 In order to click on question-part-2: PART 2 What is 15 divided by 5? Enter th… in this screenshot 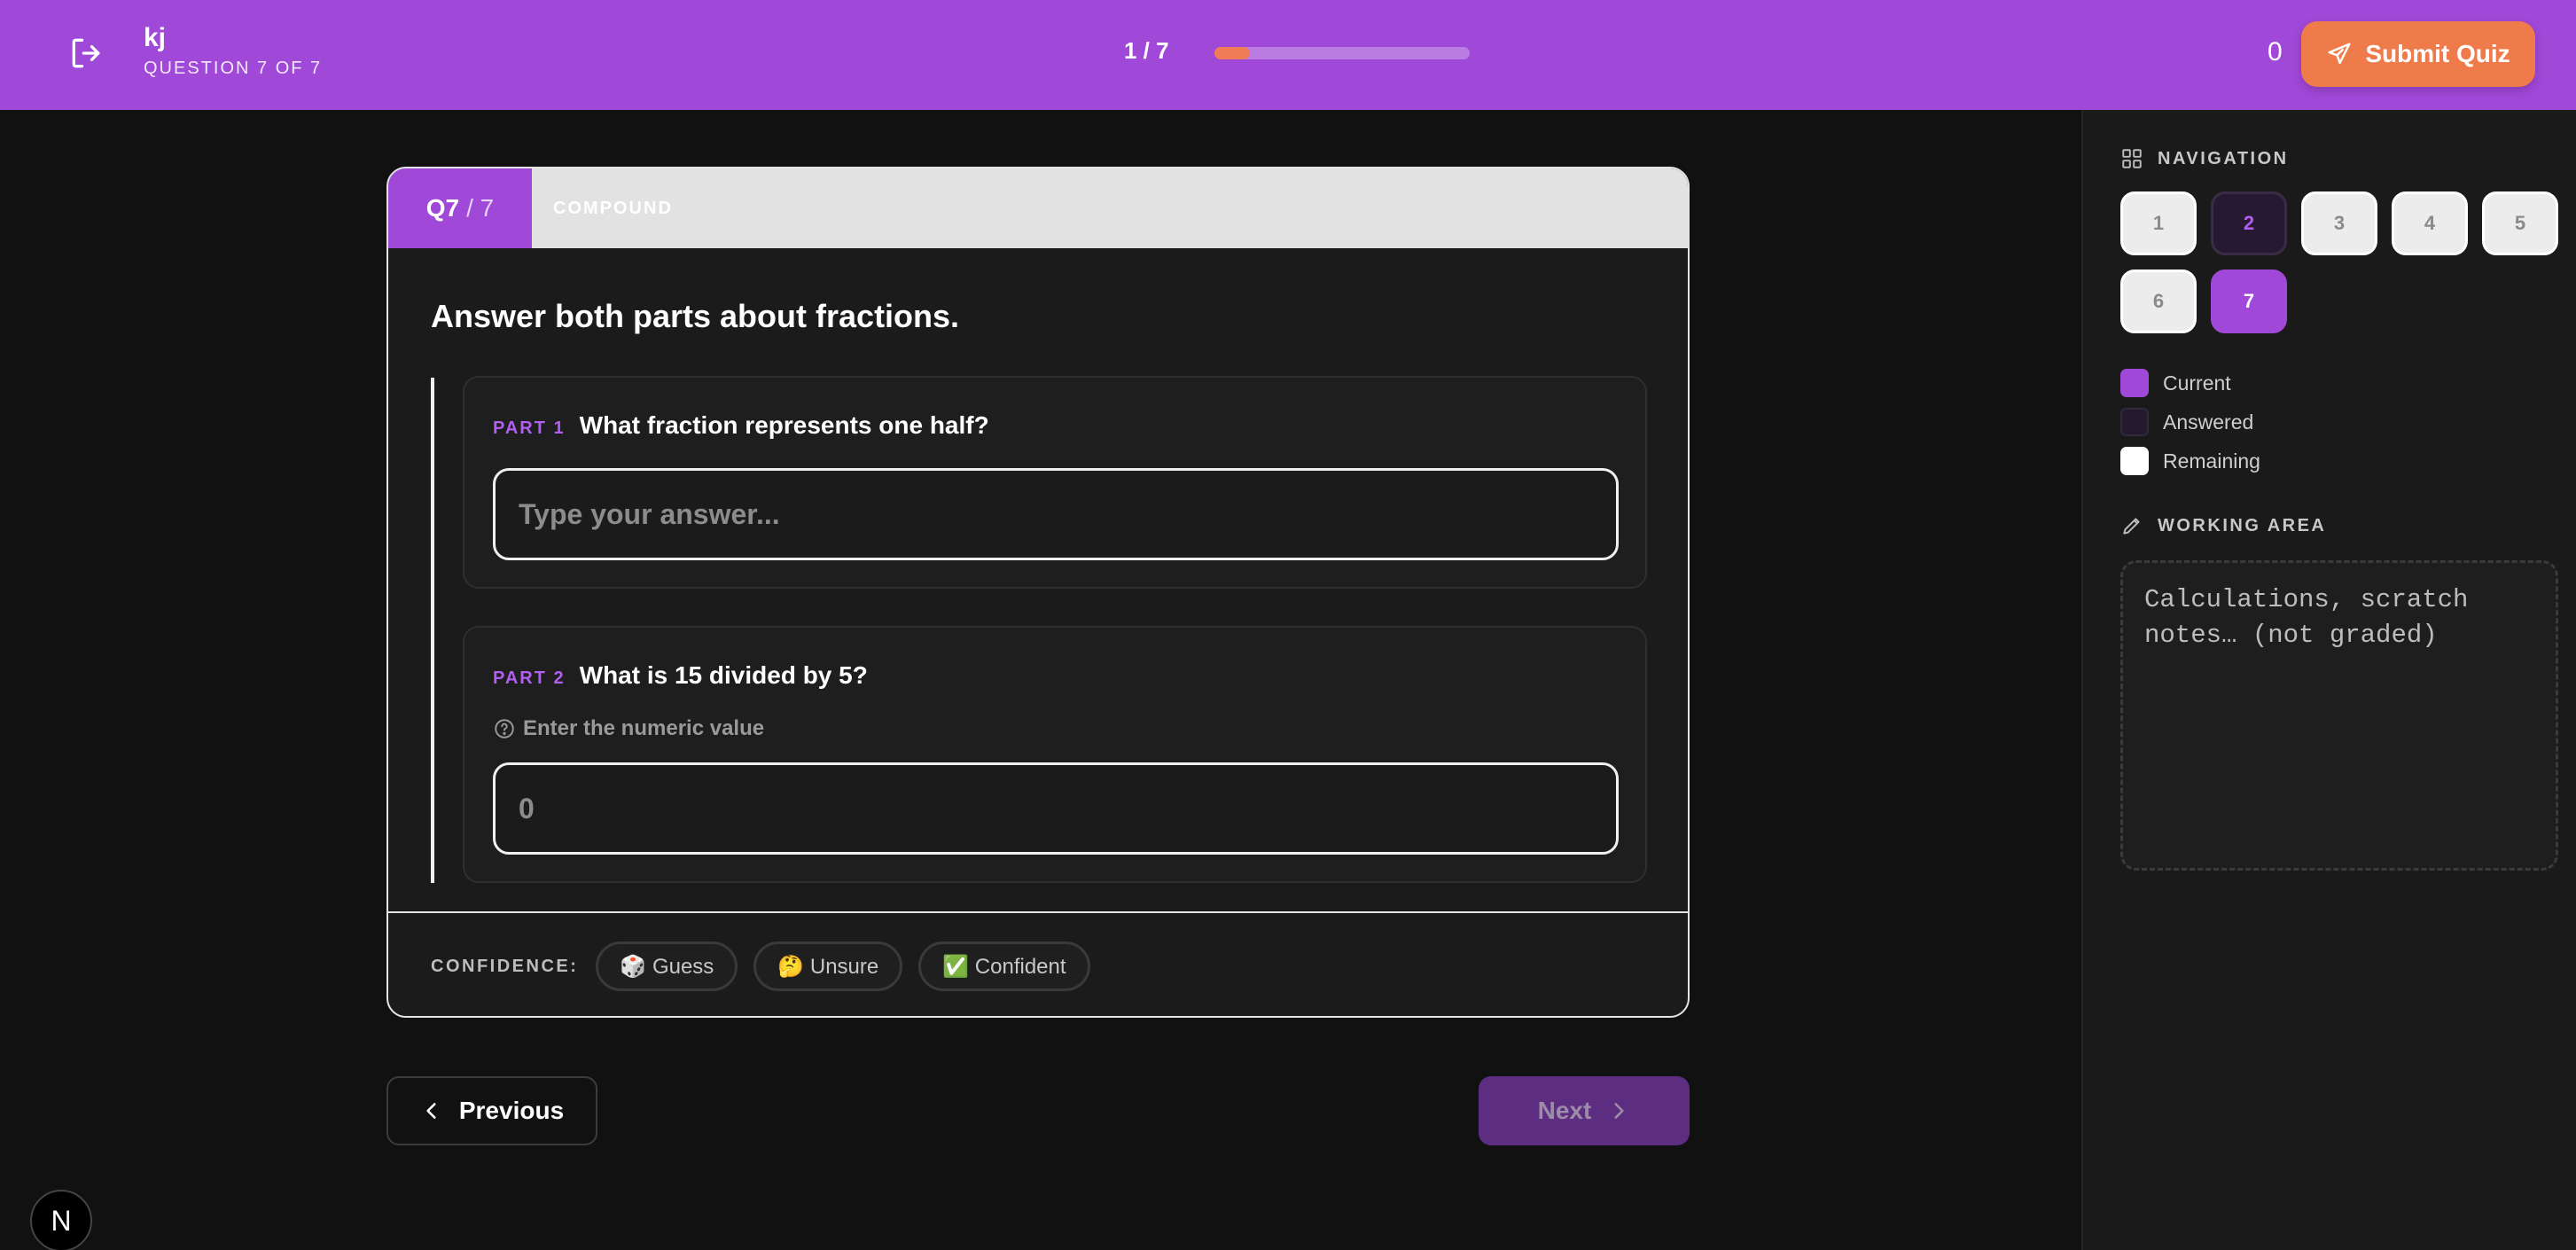, I will do `click(1055, 754)`.